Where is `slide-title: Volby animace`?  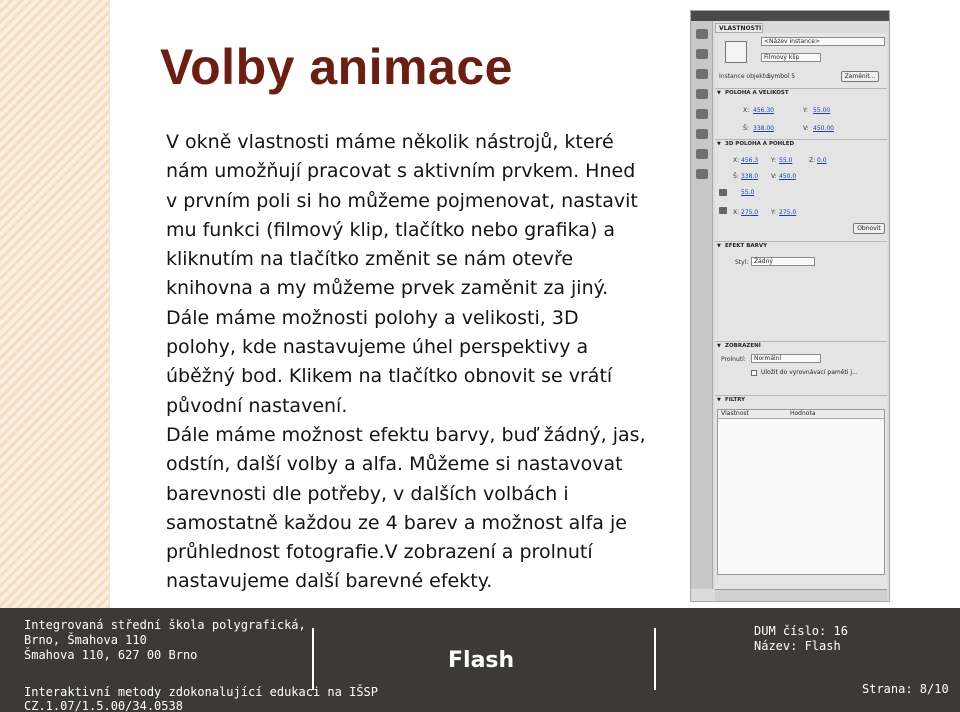
slide-title: Volby animace is located at coordinates (336, 67).